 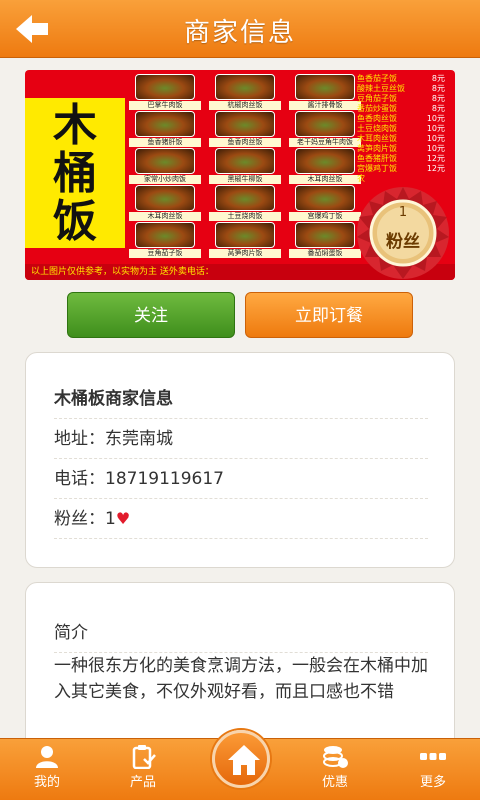 What do you see at coordinates (239, 33) in the screenshot?
I see `page-title: 商家信息` at bounding box center [239, 33].